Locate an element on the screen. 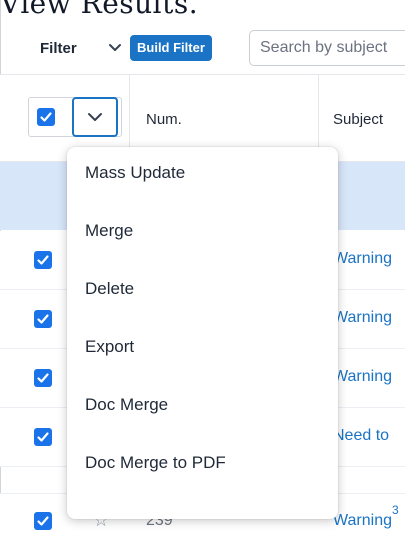 Image resolution: width=405 pixels, height=541 pixels. filter-toolbar: Filter Build Filter is located at coordinates (202, 49).